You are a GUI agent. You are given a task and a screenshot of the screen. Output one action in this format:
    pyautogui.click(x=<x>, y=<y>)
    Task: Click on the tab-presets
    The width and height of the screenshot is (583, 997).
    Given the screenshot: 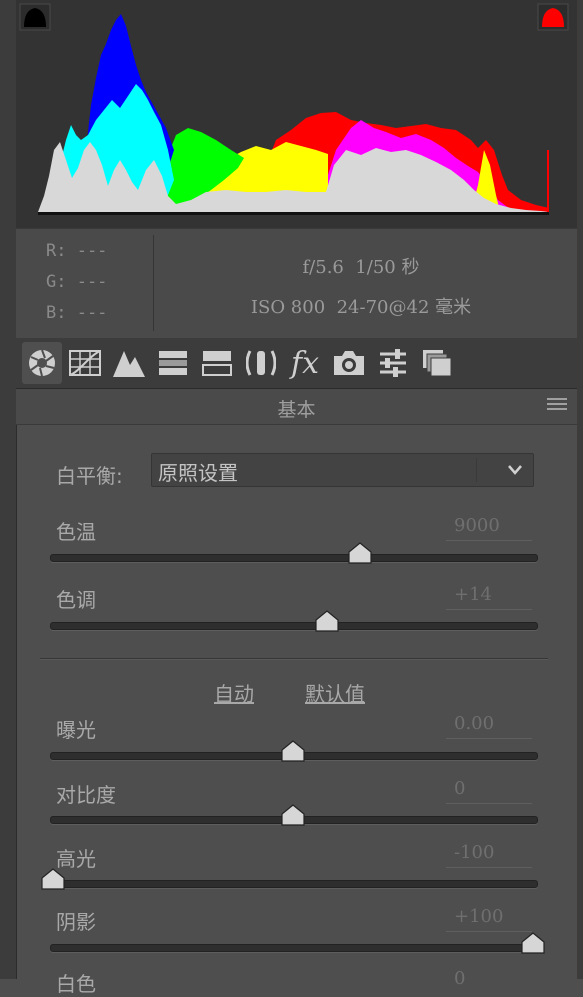 What is the action you would take?
    pyautogui.click(x=393, y=363)
    